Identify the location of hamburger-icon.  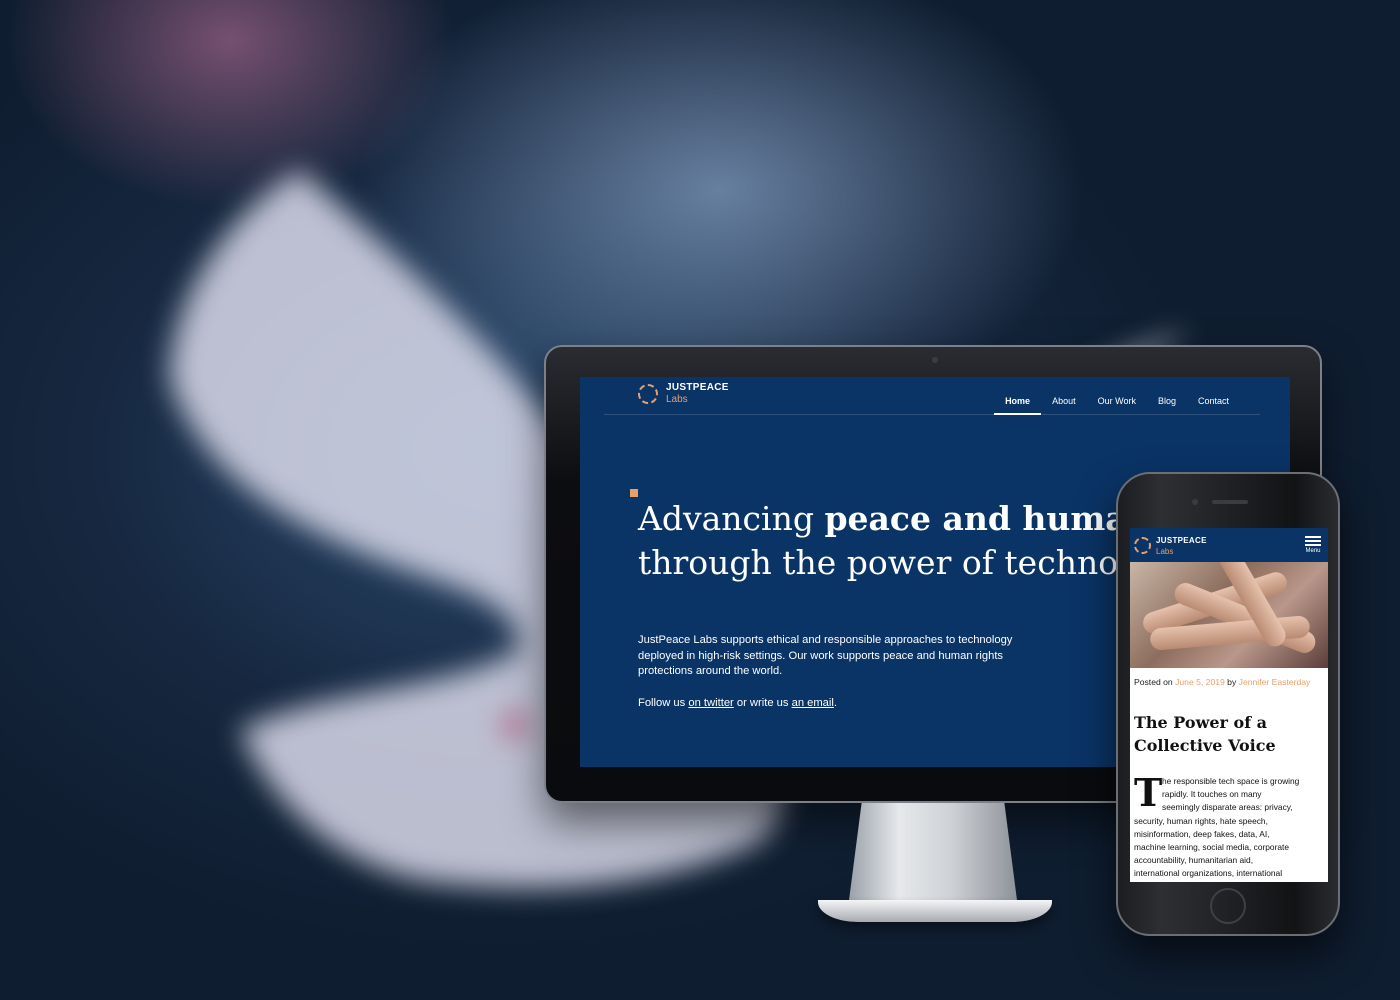
(1313, 537).